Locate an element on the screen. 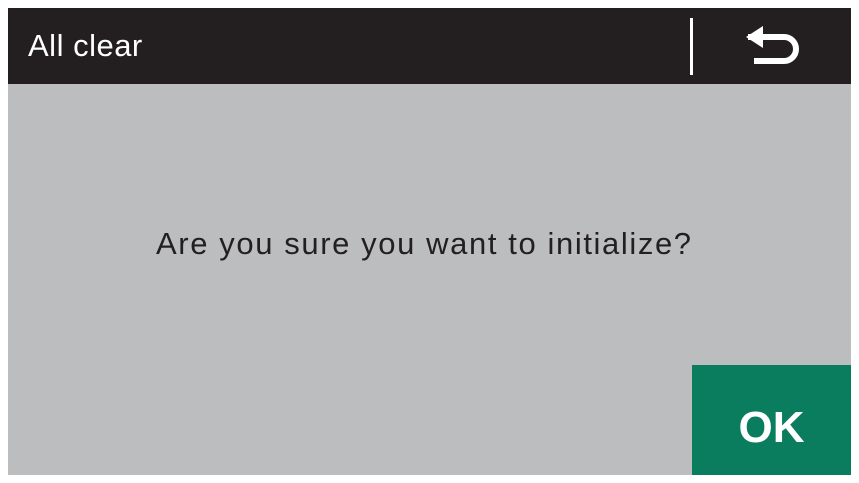  ok-button: OK is located at coordinates (771, 420).